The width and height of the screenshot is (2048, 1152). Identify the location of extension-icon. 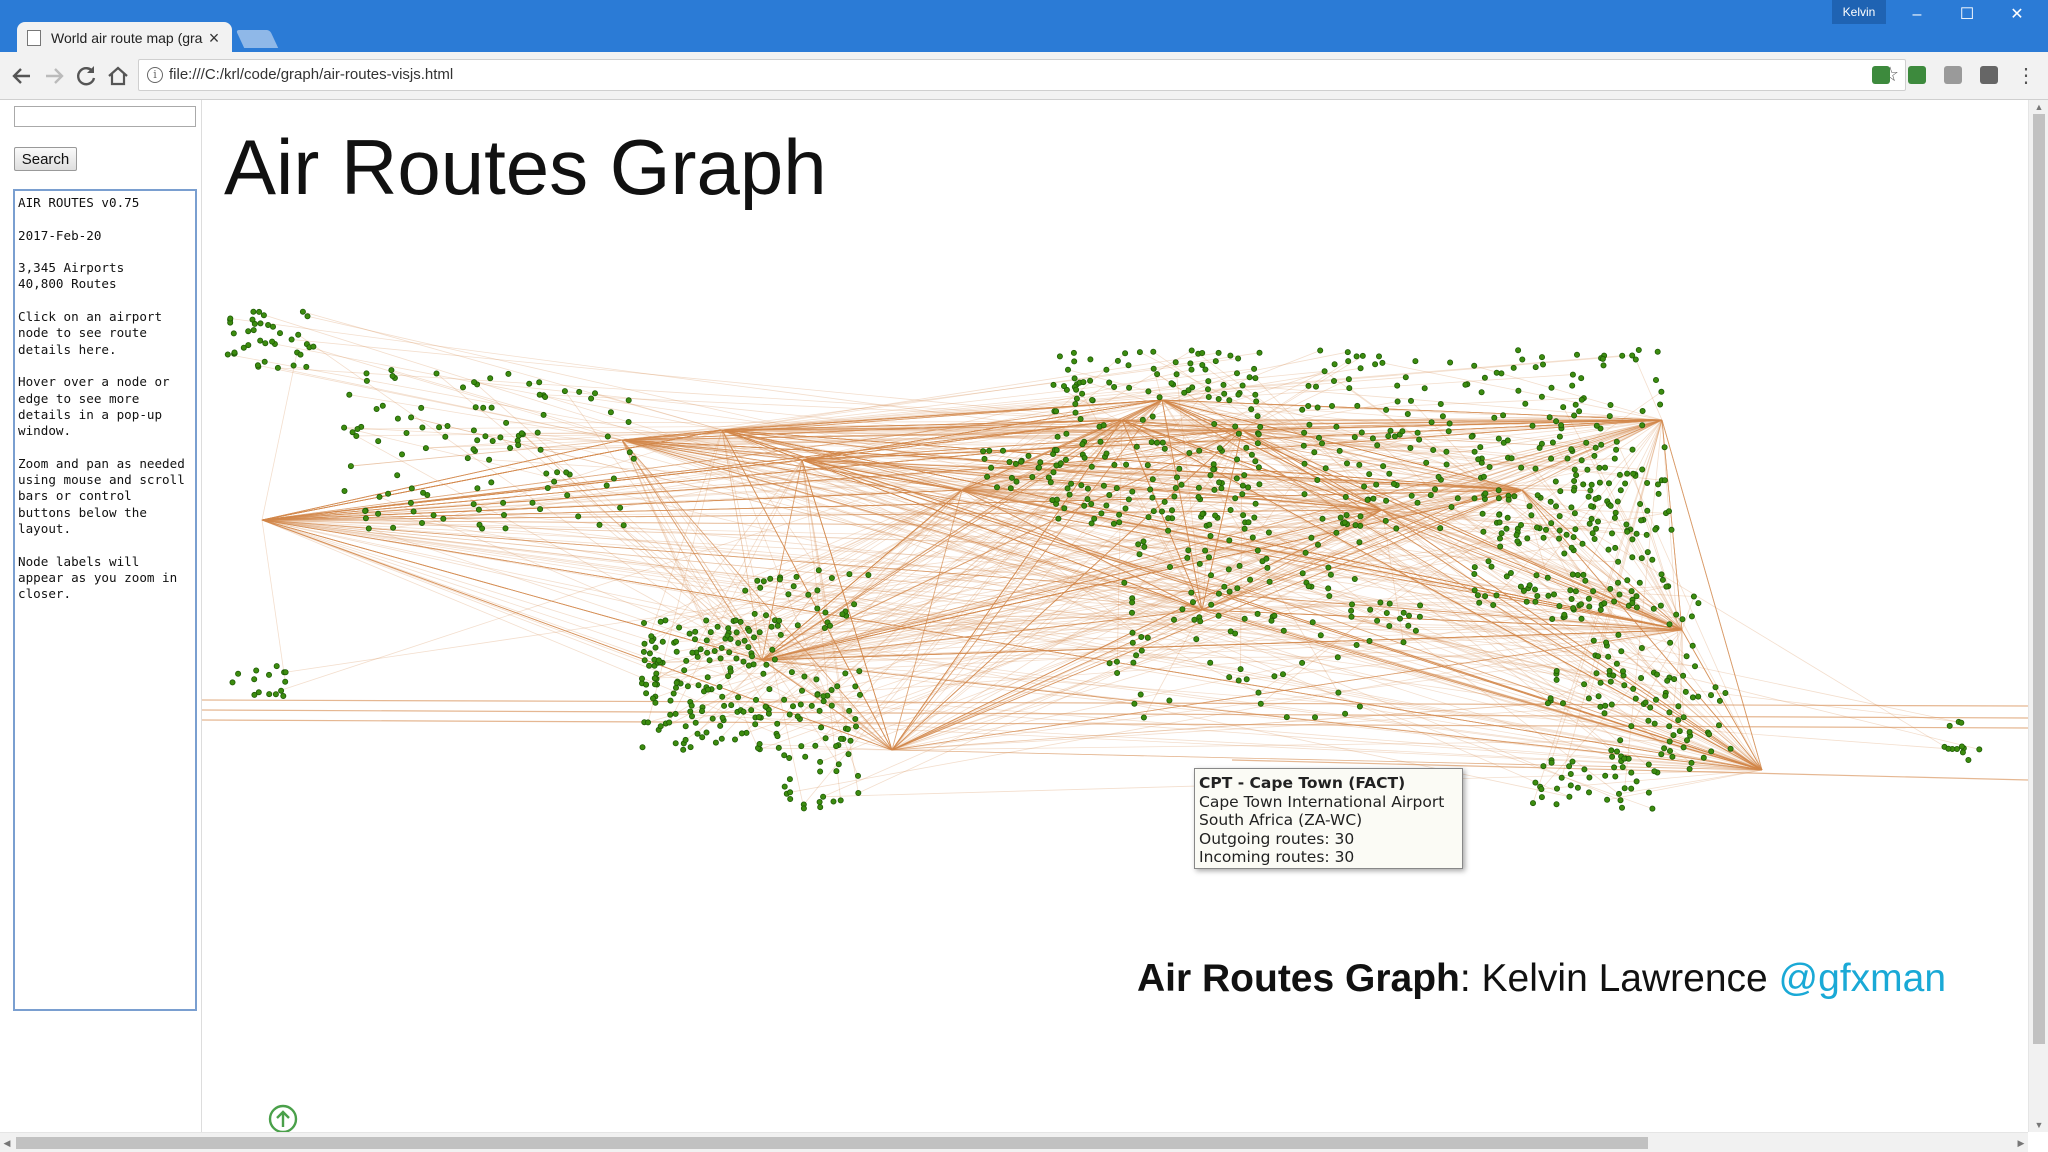
(1953, 75).